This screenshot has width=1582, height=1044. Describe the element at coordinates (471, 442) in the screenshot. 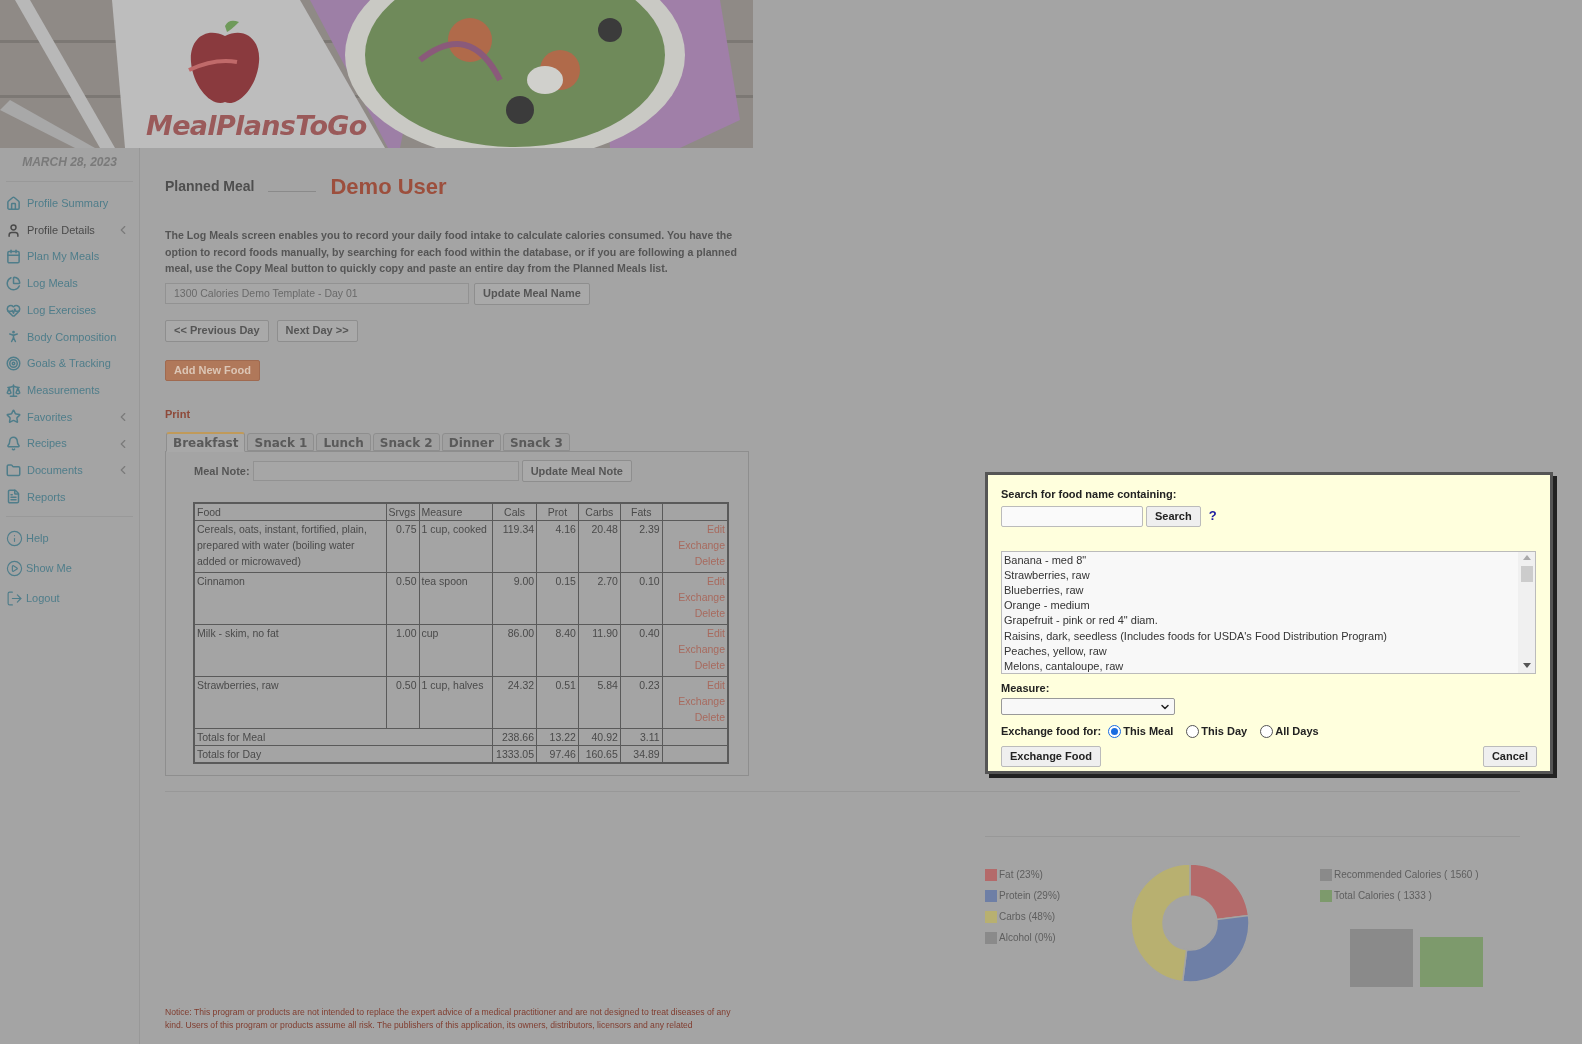

I see `meal-tab: Dinner` at that location.